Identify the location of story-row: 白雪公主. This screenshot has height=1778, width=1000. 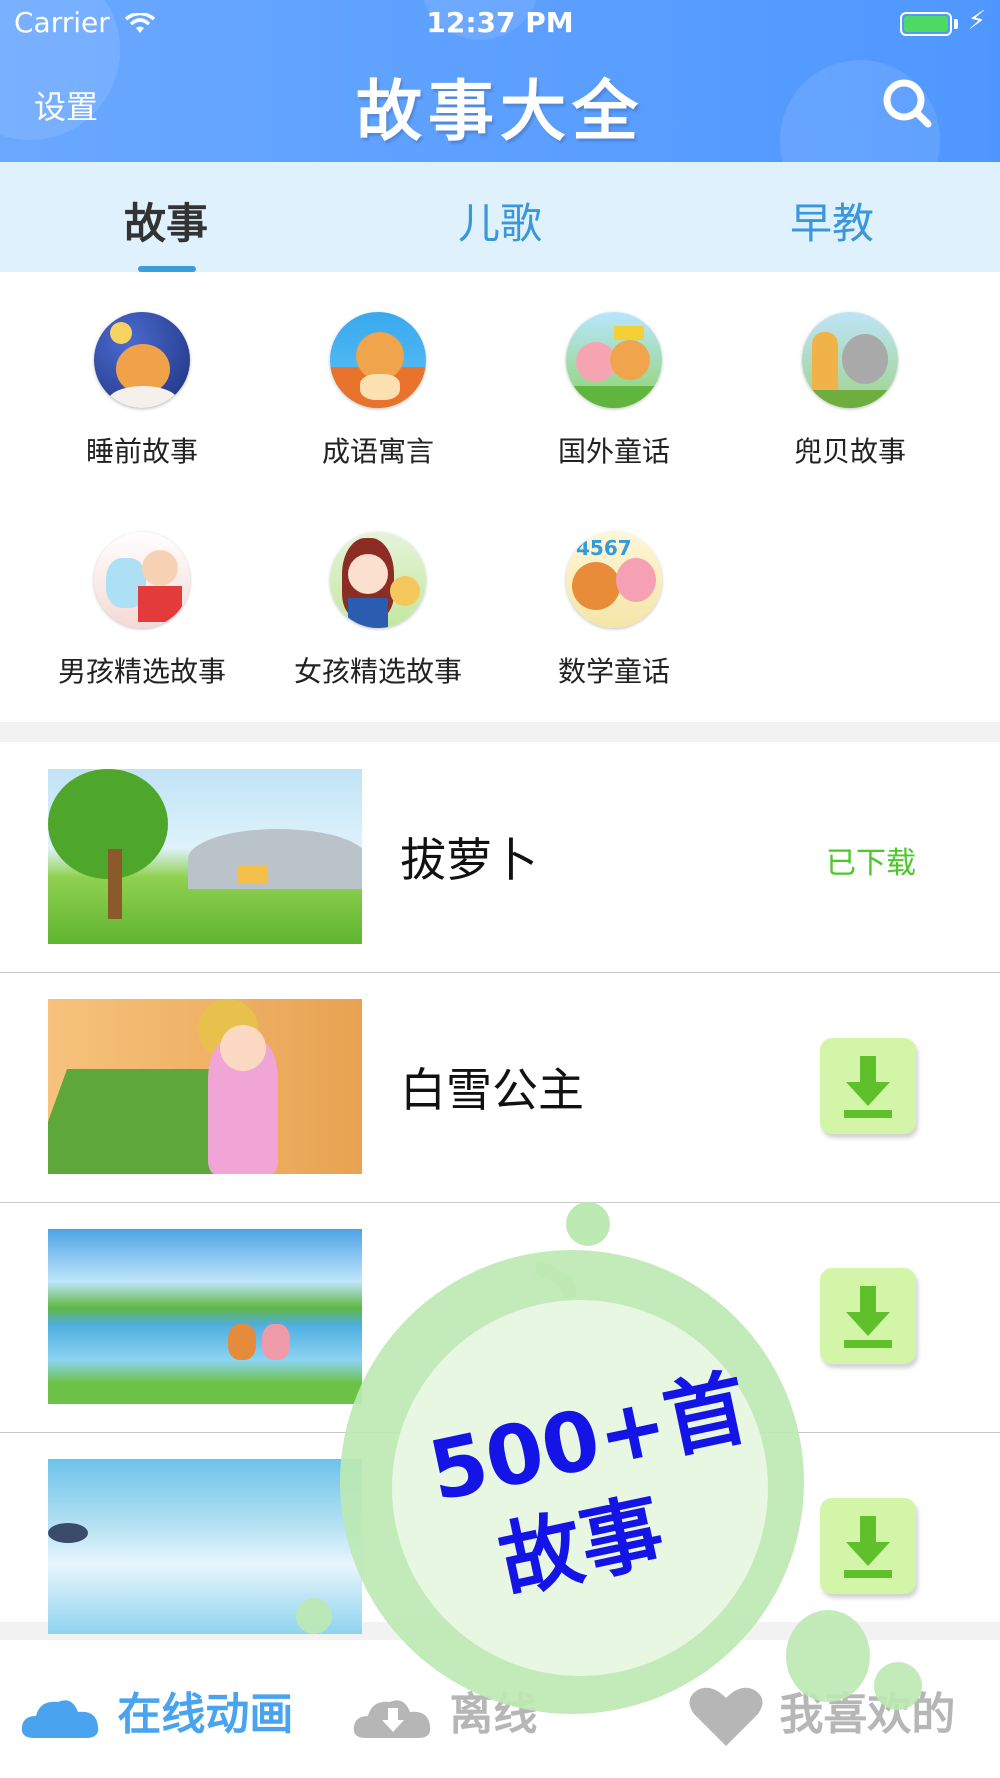
(500, 1087).